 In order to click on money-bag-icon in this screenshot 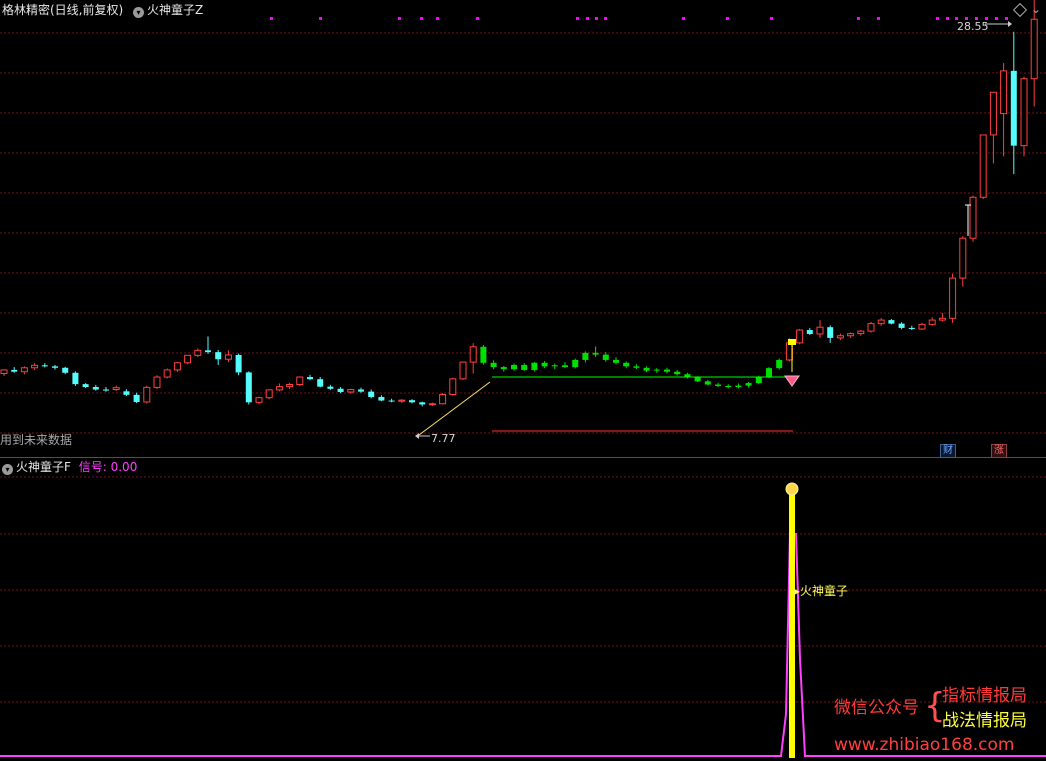, I will do `click(792, 489)`.